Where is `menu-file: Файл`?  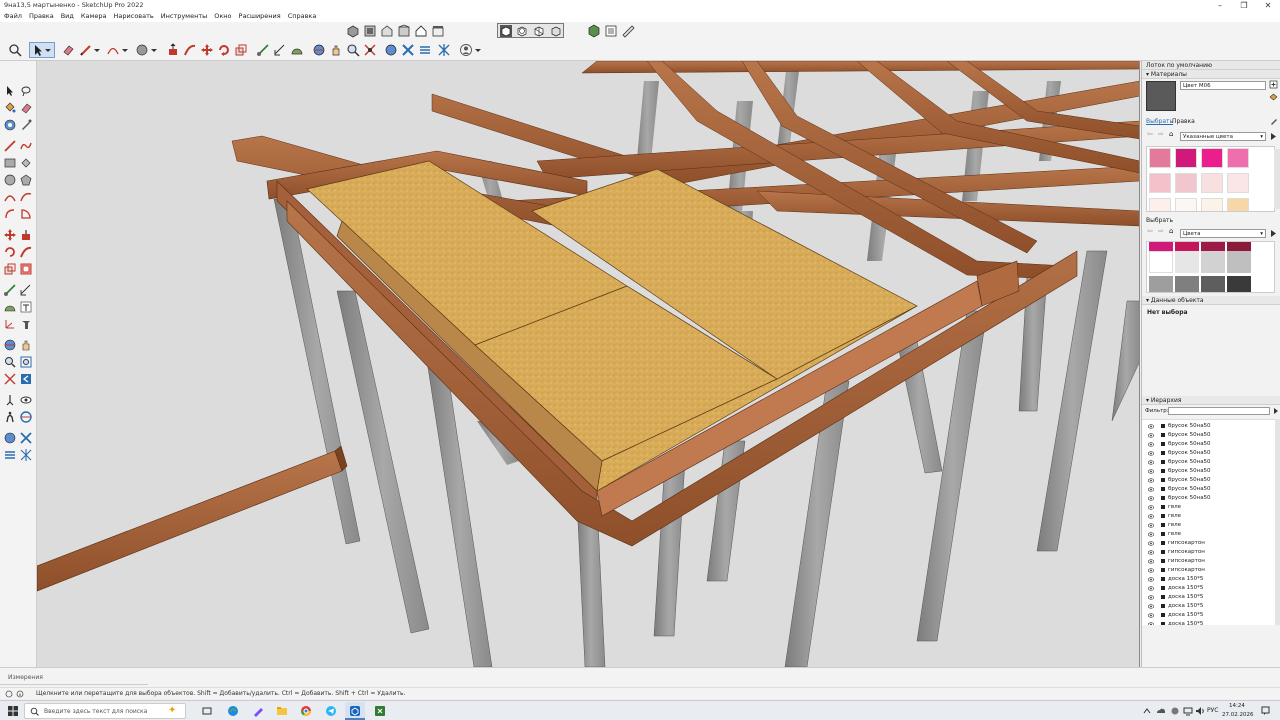
menu-file: Файл is located at coordinates (13, 16).